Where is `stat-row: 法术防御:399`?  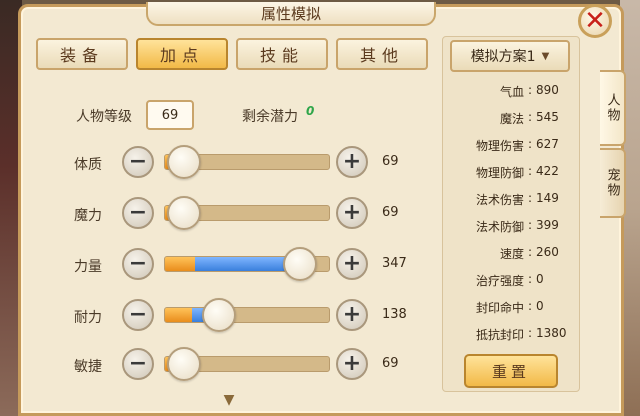 stat-row: 法术防御:399 is located at coordinates (511, 226).